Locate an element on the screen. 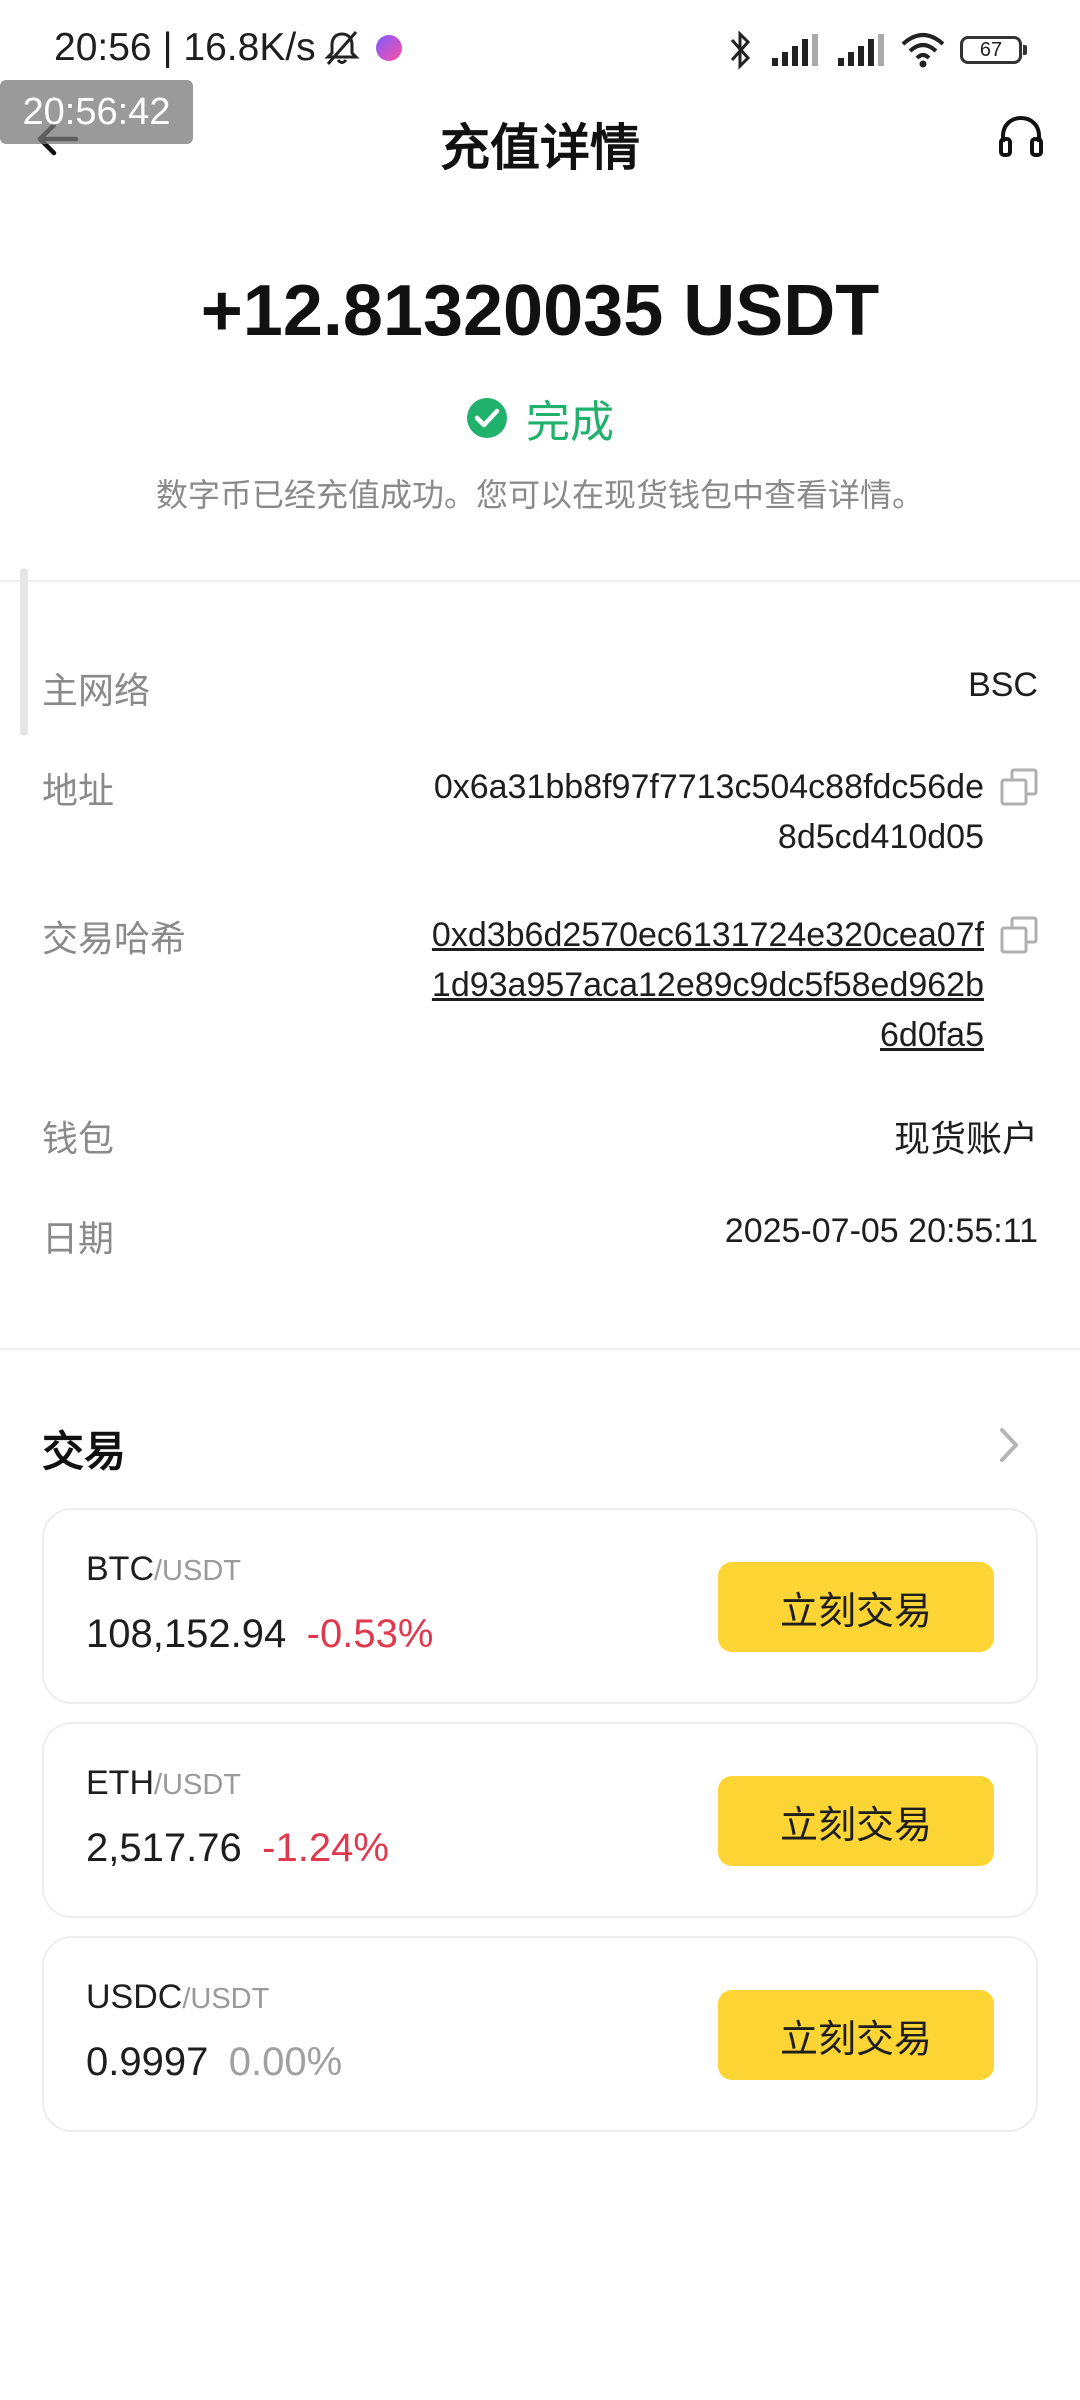  trading-pair: USDC/USDT is located at coordinates (177, 1997).